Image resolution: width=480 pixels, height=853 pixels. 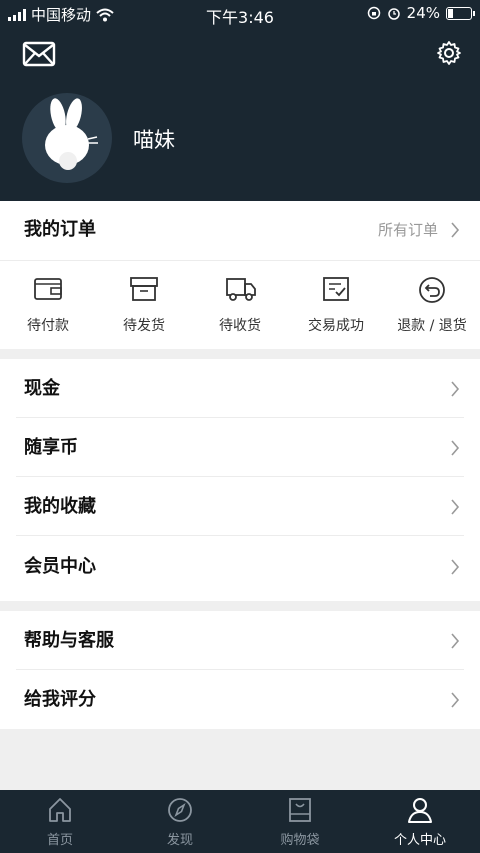 I want to click on menu-item-membership: 会员中心, so click(x=240, y=567).